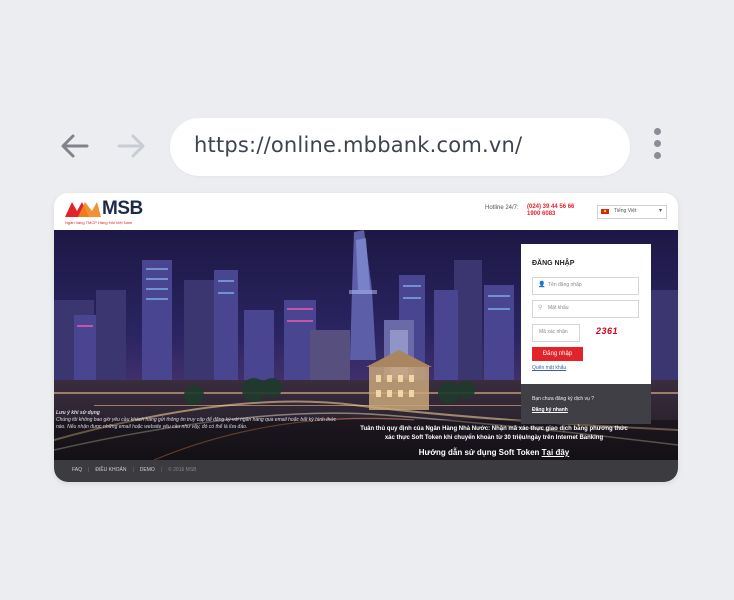  I want to click on hotline-numbers: (024) 39 44 56 66 1900 6083, so click(550, 211).